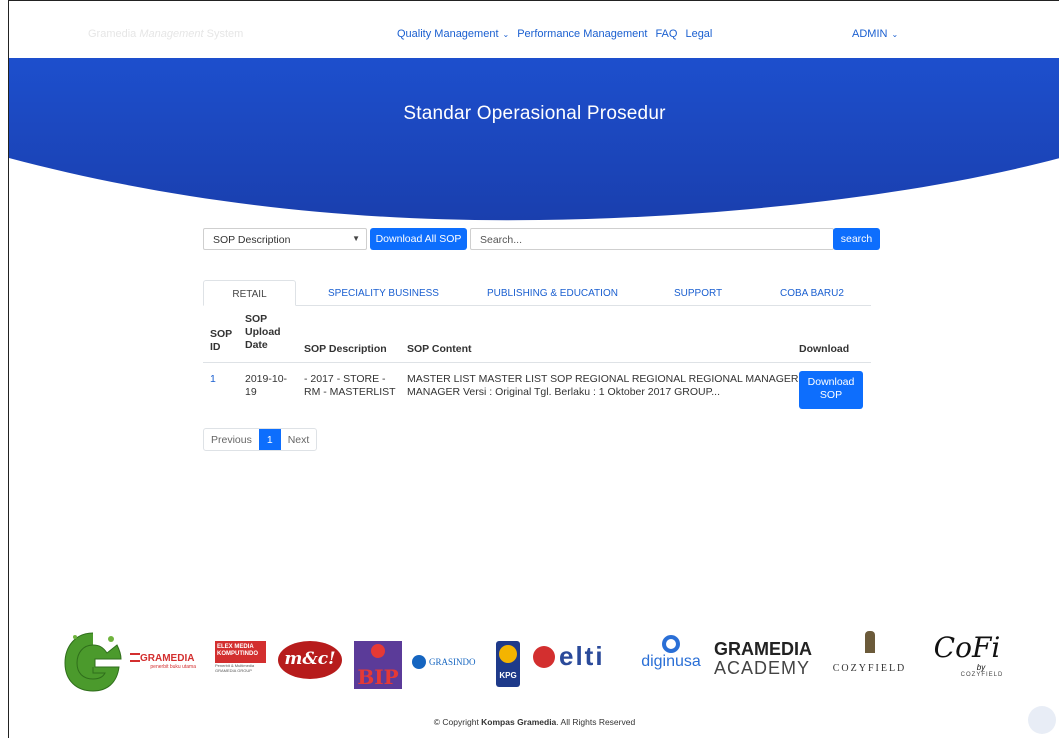 The height and width of the screenshot is (738, 1059). What do you see at coordinates (221, 334) in the screenshot?
I see `header-sop-id-line1: SOP` at bounding box center [221, 334].